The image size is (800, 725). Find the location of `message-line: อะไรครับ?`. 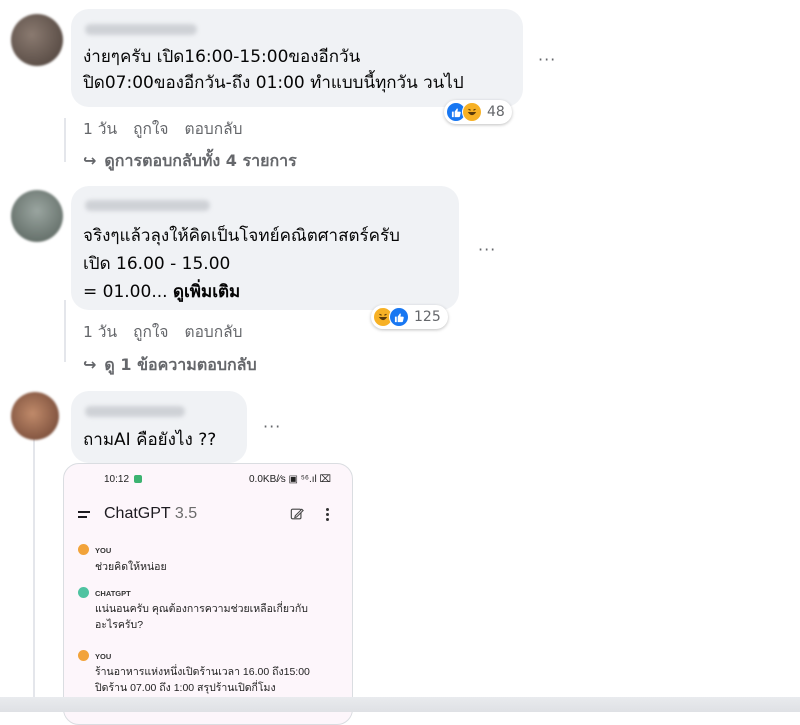

message-line: อะไรครับ? is located at coordinates (119, 625).